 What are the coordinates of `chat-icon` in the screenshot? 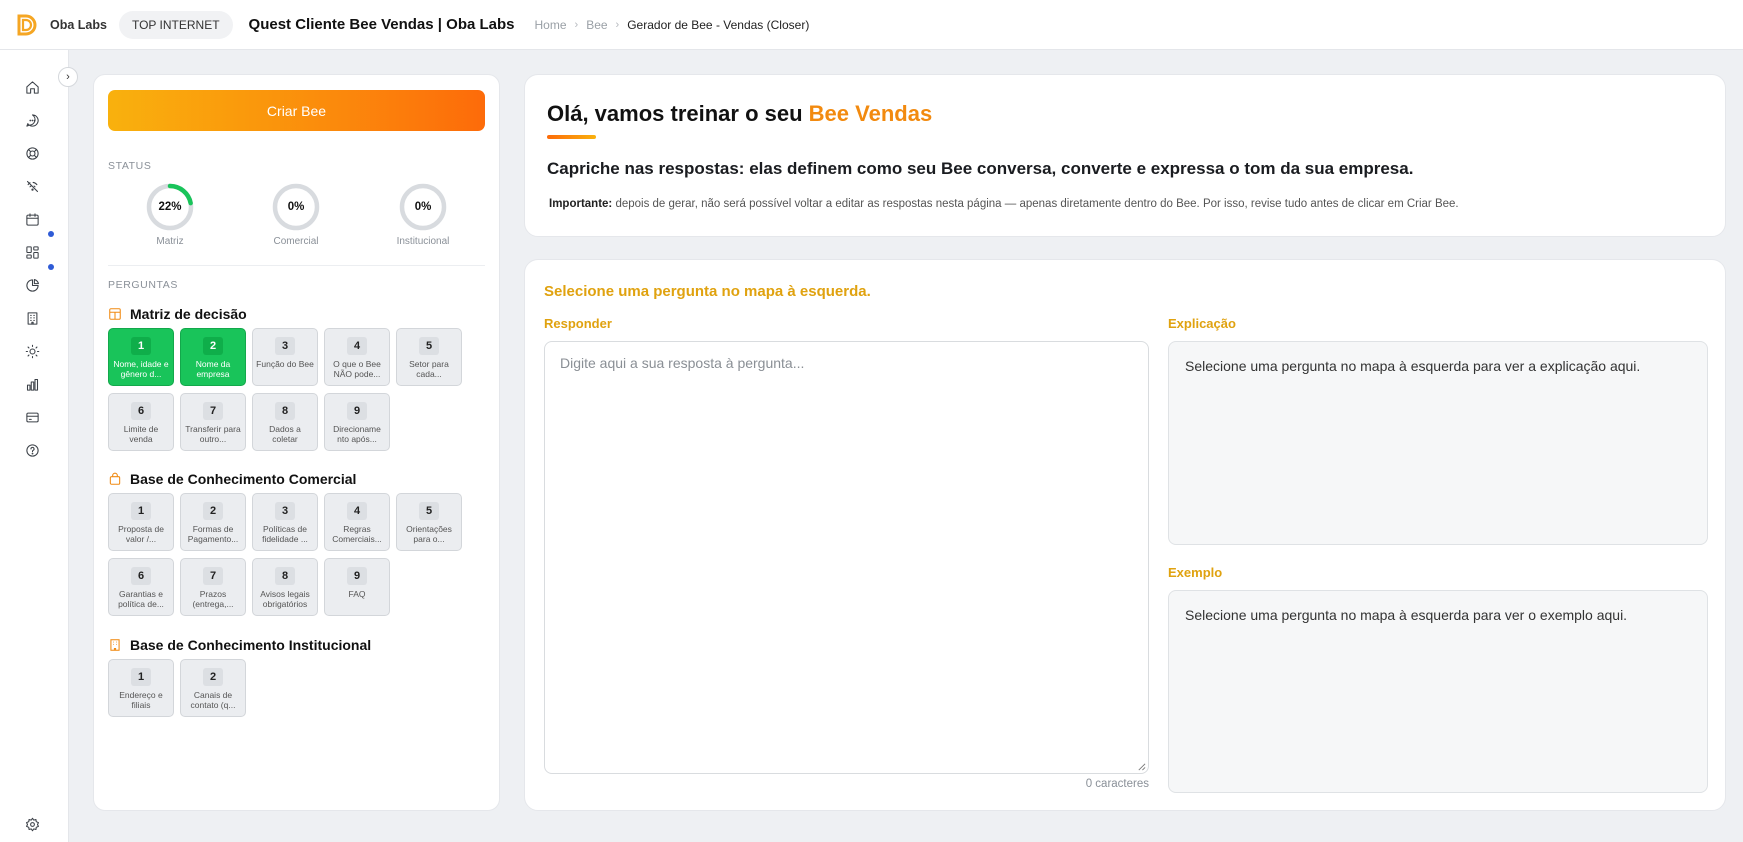 It's located at (32, 120).